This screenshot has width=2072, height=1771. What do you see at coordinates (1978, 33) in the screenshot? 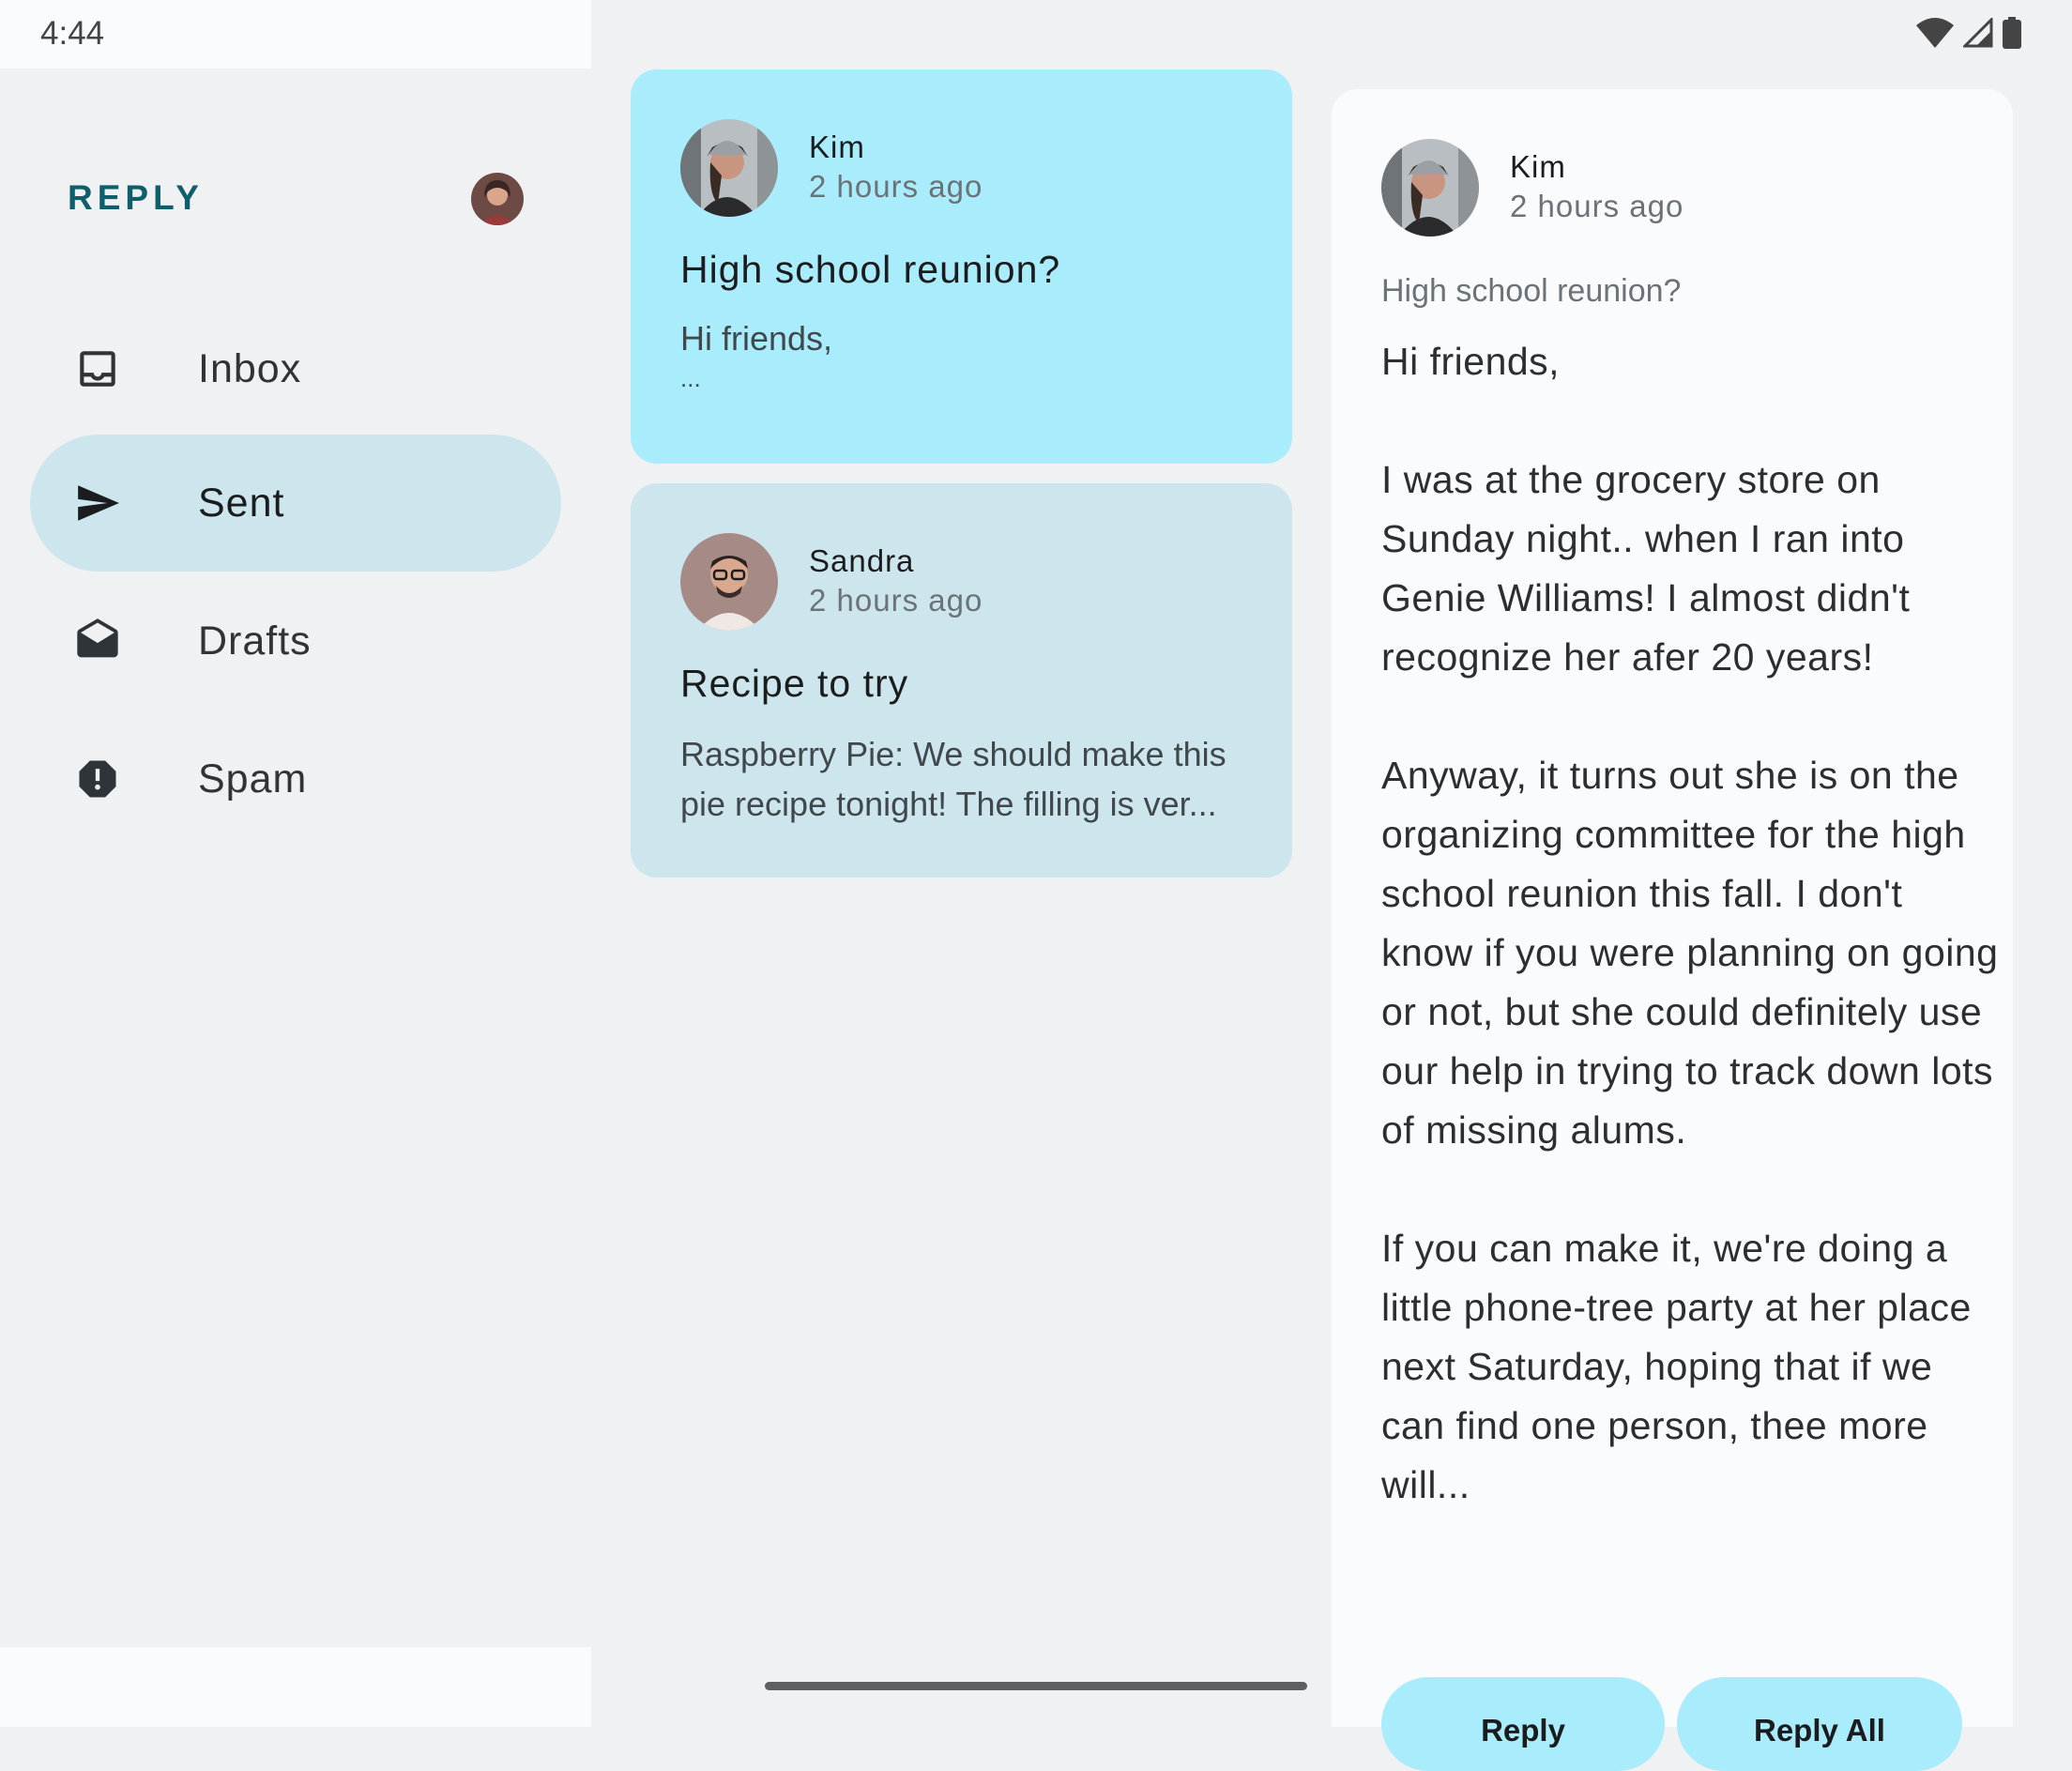
I see `signal-icon` at bounding box center [1978, 33].